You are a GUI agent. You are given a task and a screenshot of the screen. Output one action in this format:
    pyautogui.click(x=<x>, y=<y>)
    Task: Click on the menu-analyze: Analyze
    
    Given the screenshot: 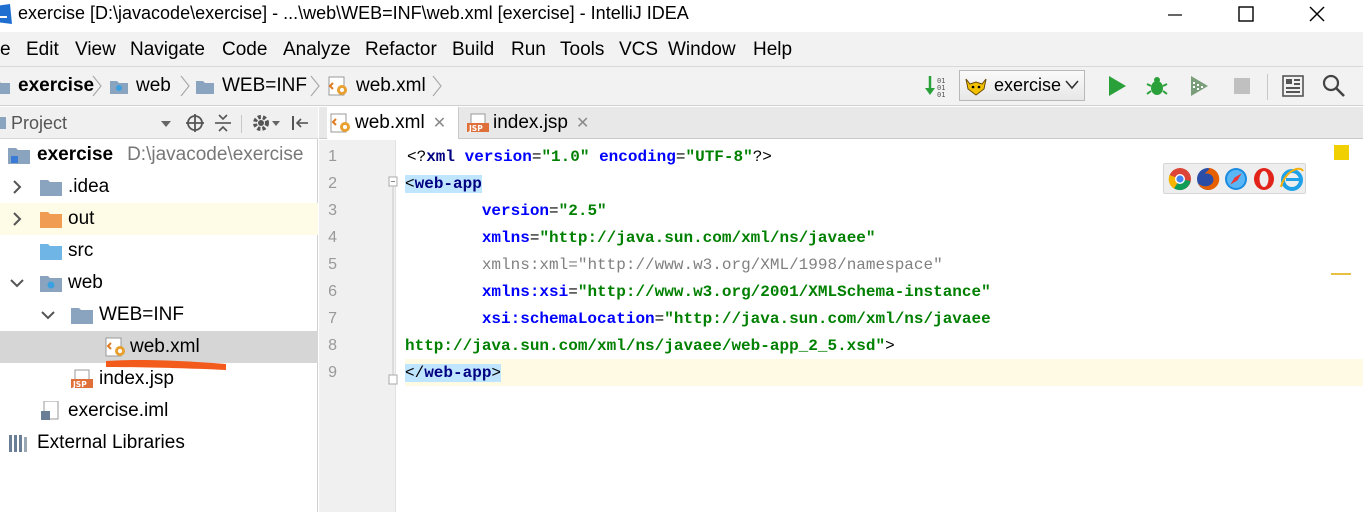 What is the action you would take?
    pyautogui.click(x=317, y=50)
    